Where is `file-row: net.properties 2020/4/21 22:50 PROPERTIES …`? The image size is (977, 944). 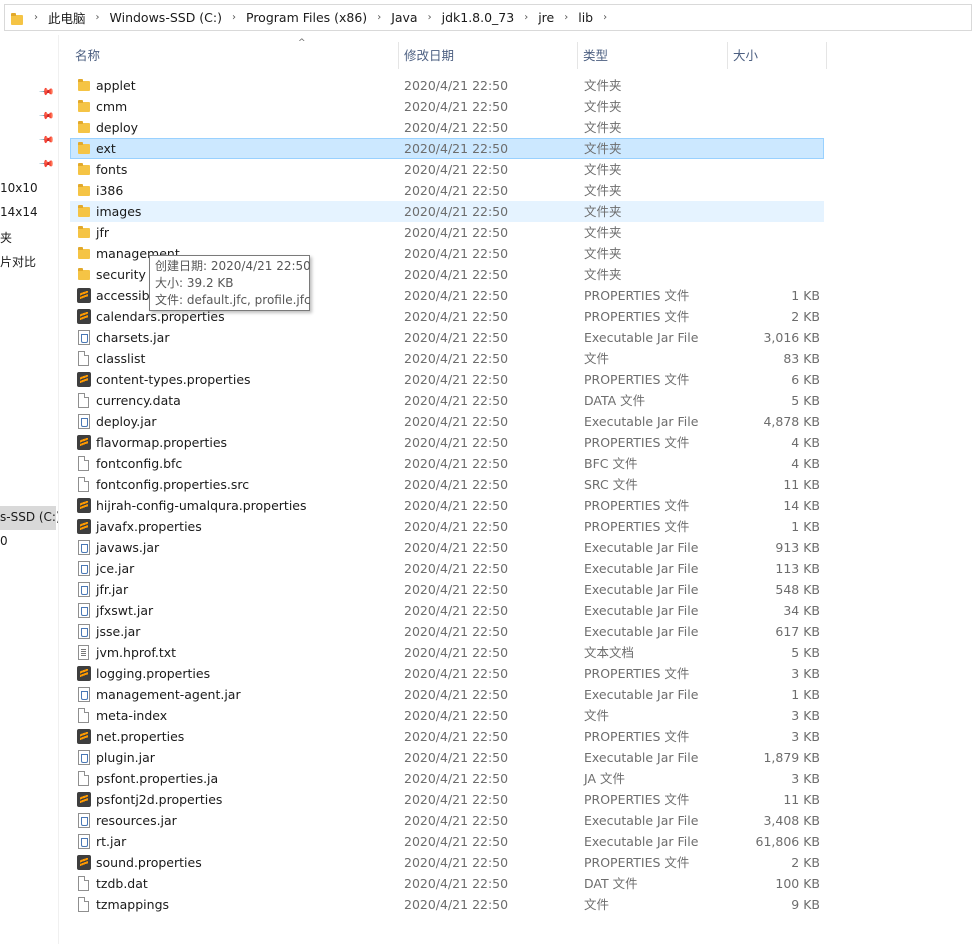
file-row: net.properties 2020/4/21 22:50 PROPERTIES … is located at coordinates (450, 736).